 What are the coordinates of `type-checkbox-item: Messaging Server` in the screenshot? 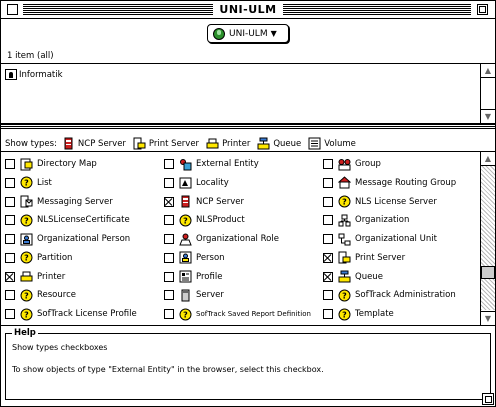 It's located at (59, 202).